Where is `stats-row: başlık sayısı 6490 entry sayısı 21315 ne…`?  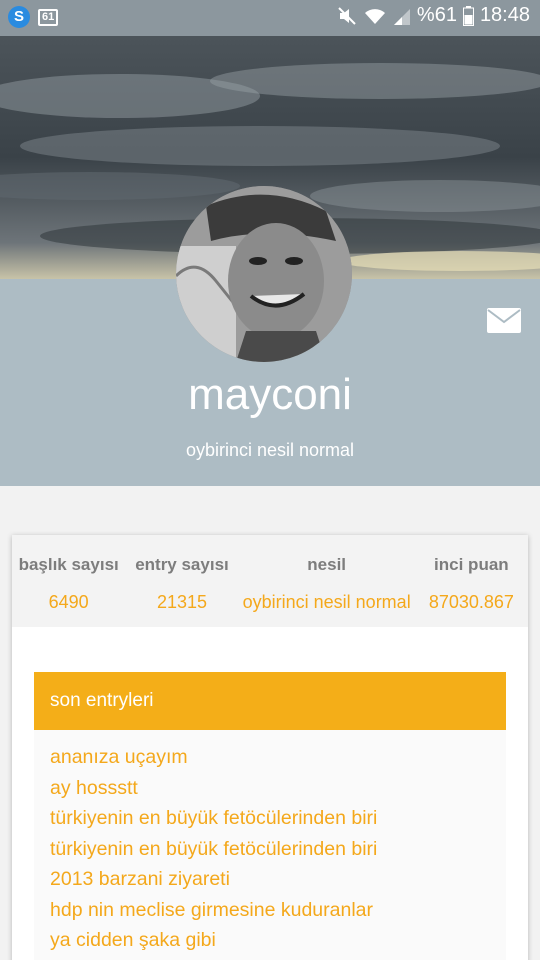
stats-row: başlık sayısı 6490 entry sayısı 21315 ne… is located at coordinates (270, 581).